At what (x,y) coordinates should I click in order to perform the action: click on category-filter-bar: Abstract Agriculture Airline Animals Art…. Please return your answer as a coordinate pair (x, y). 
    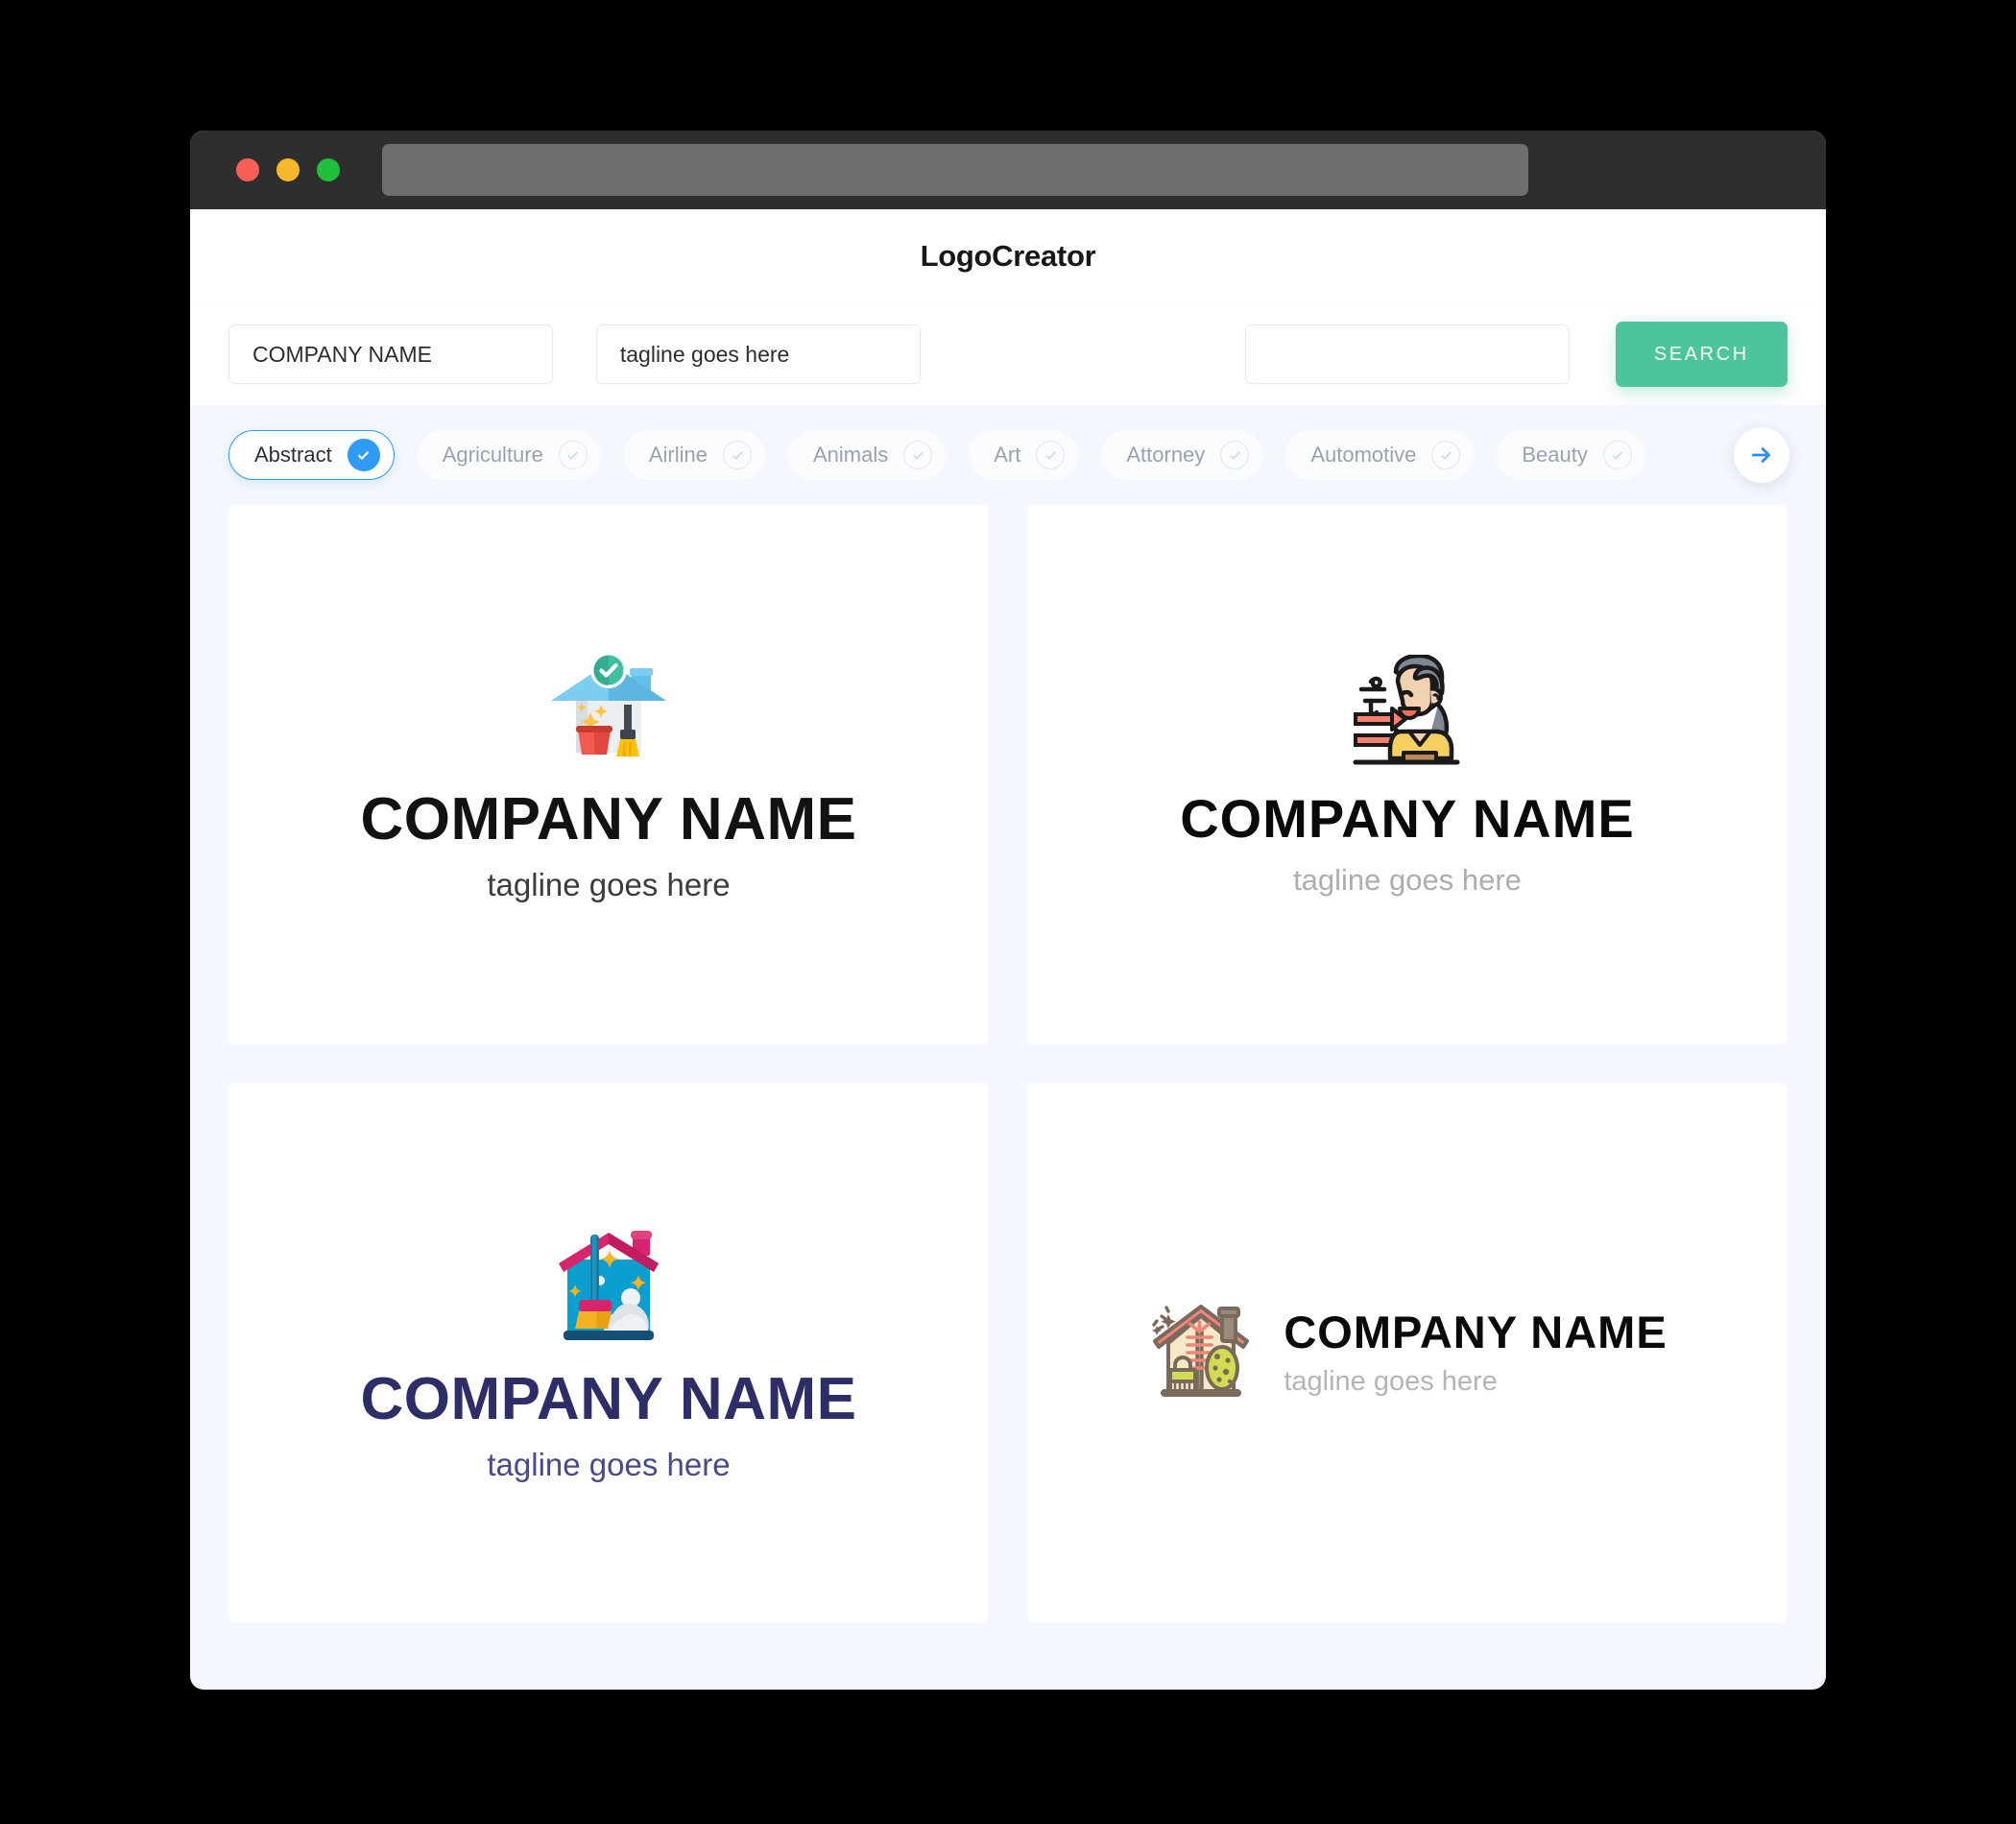
    Looking at the image, I should click on (1008, 455).